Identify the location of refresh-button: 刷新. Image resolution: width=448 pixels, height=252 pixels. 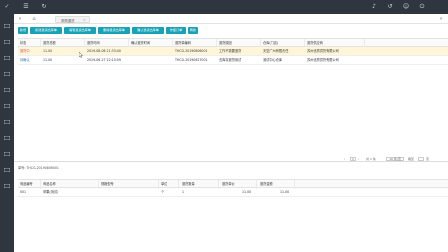
(193, 30).